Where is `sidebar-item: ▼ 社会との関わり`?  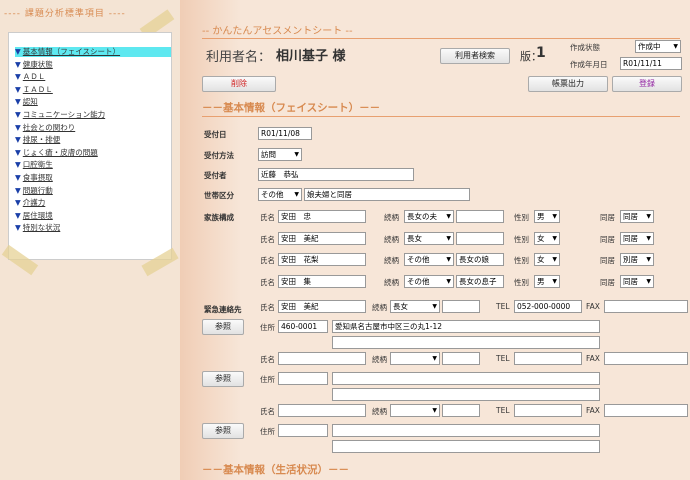 sidebar-item: ▼ 社会との関わり is located at coordinates (45, 128).